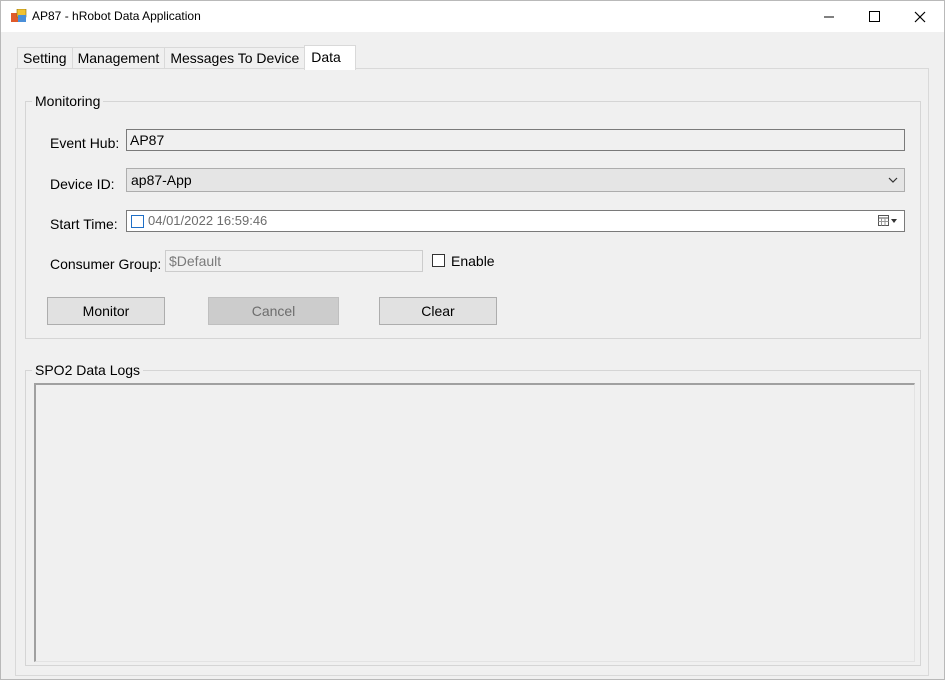 The height and width of the screenshot is (680, 945). Describe the element at coordinates (438, 260) in the screenshot. I see `enable-checkbox` at that location.